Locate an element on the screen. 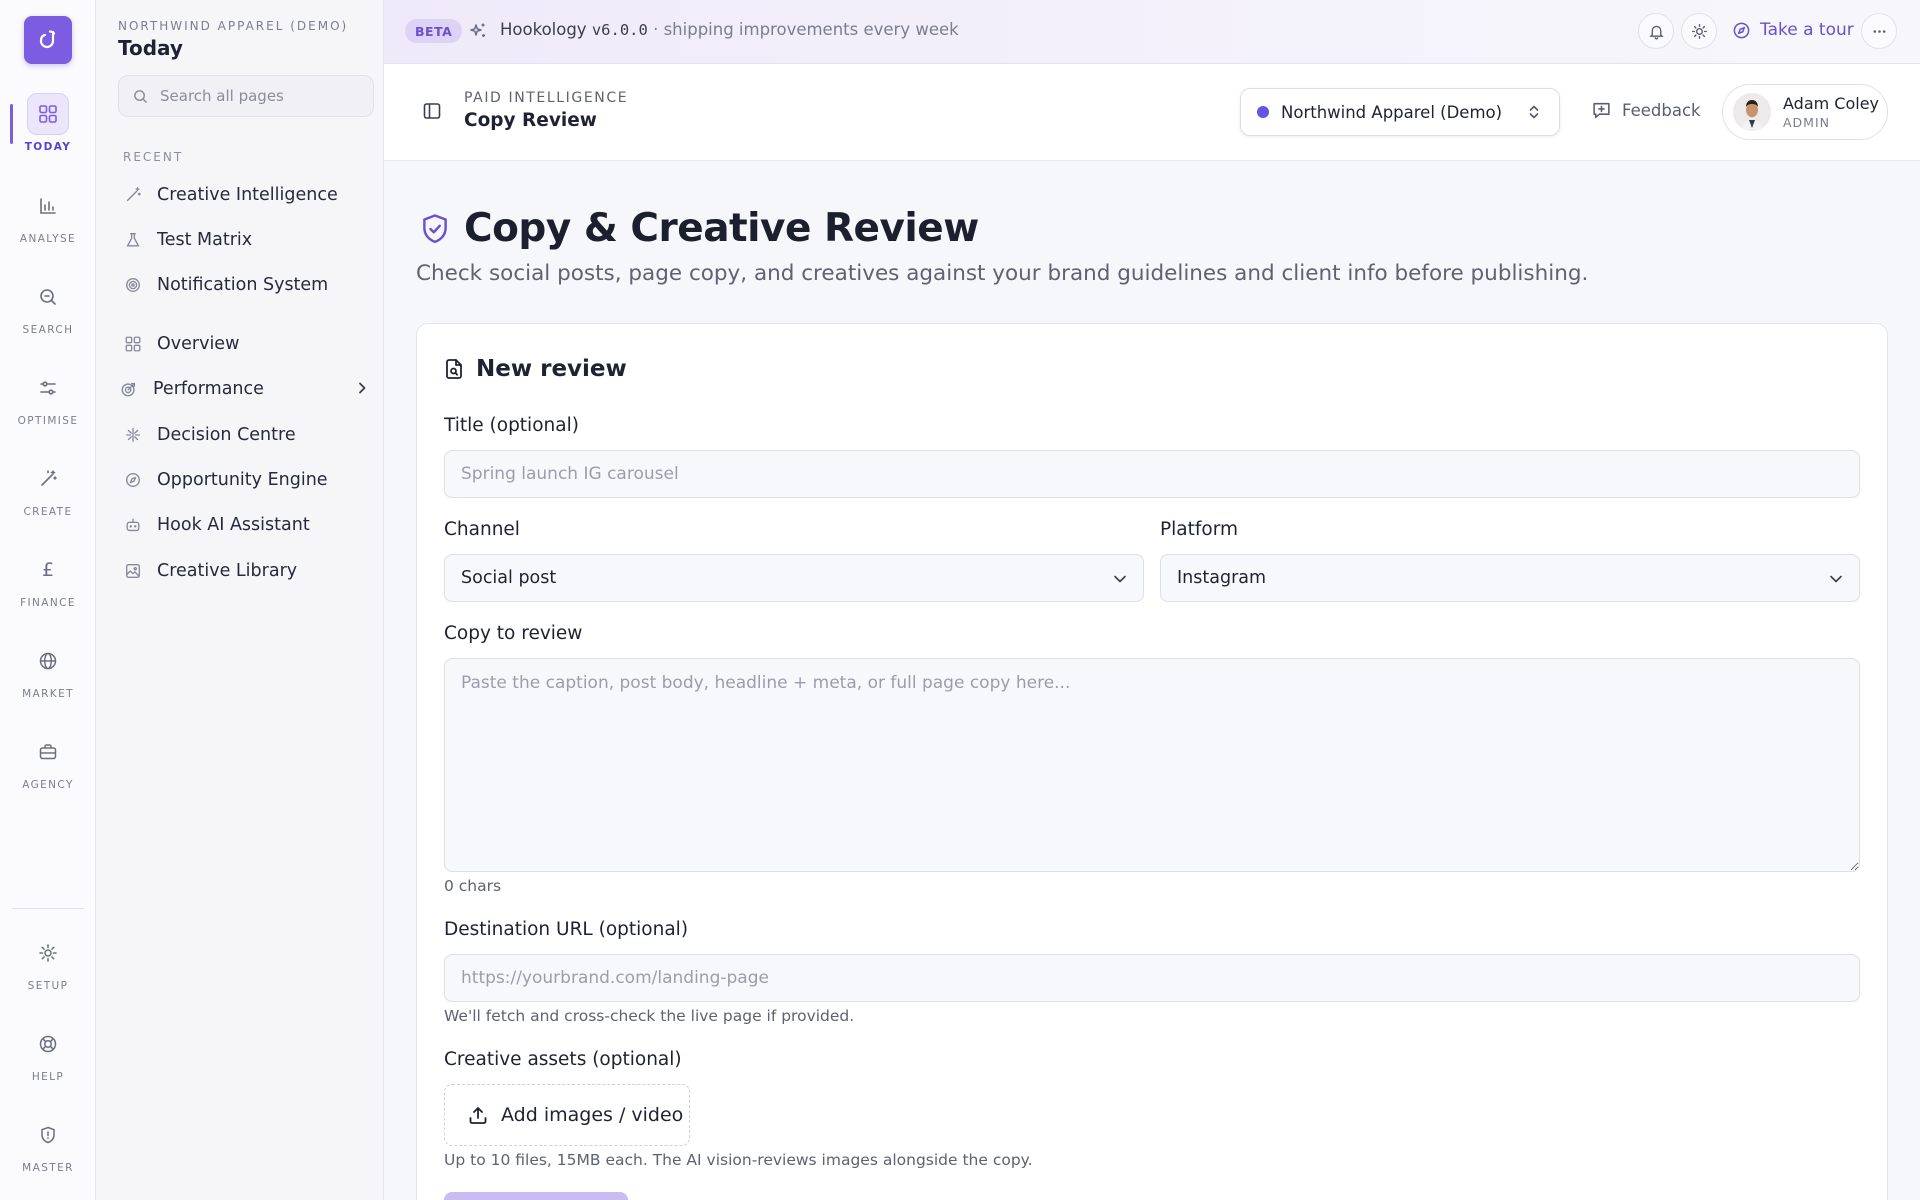 Image resolution: width=1920 pixels, height=1200 pixels. banner-tagline: shipping improvements every week is located at coordinates (811, 29).